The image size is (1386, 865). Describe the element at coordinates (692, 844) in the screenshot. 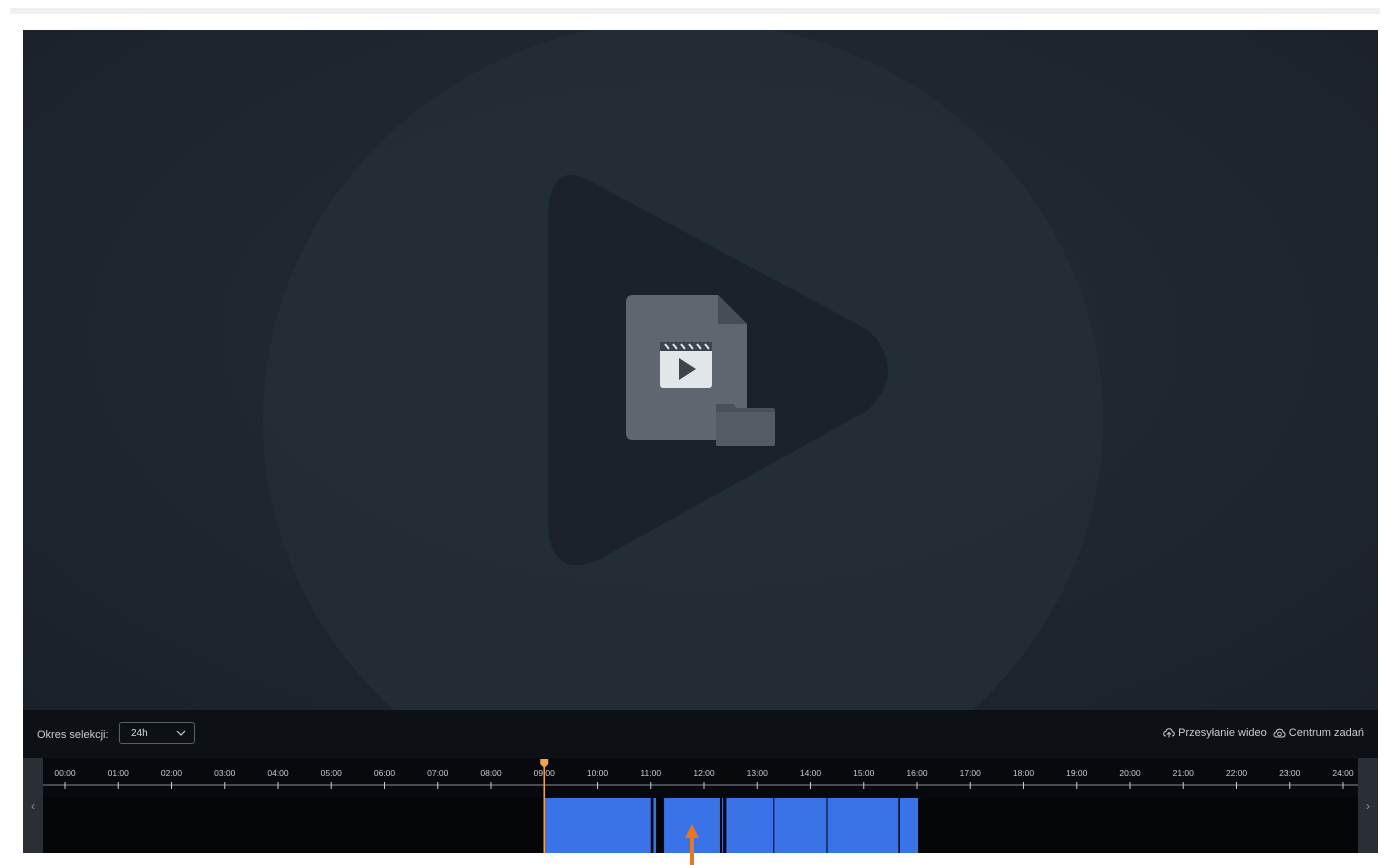

I see `annotation-arrow-icon` at that location.